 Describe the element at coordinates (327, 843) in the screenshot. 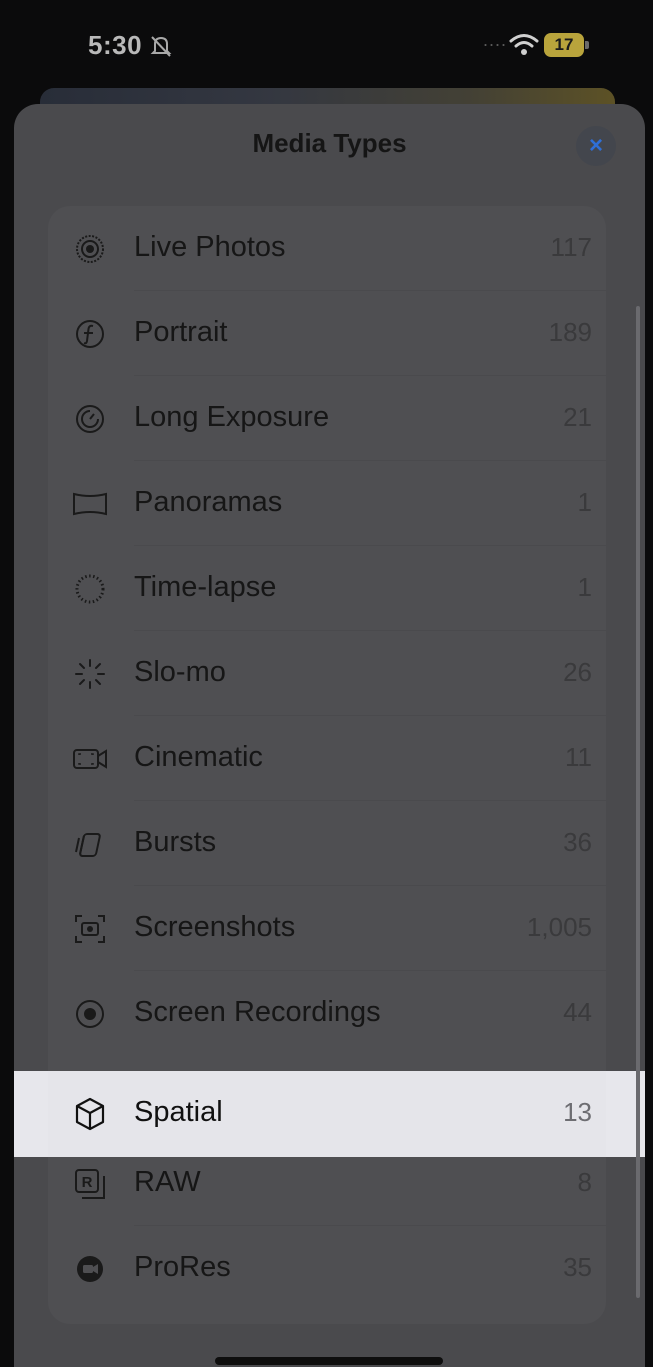

I see `row-bursts: Bursts 36` at that location.